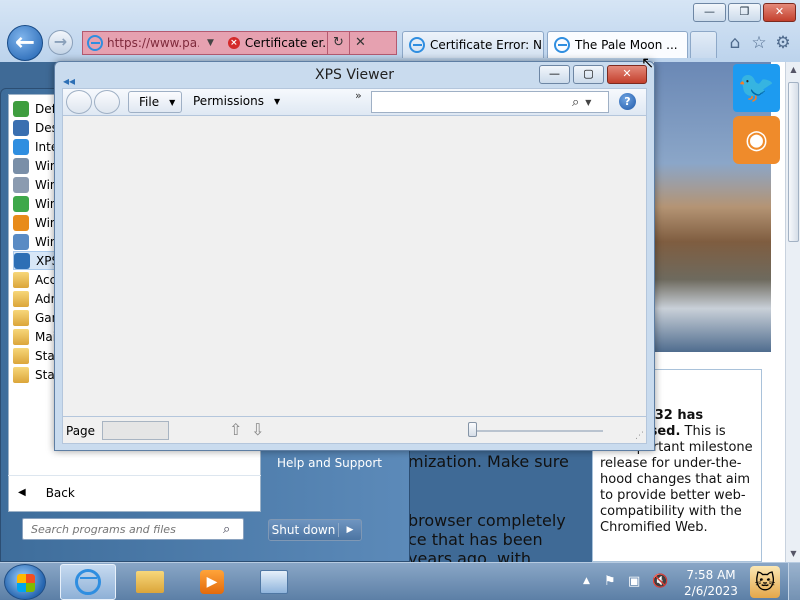  I want to click on clock-date: 2/6/2023, so click(711, 591).